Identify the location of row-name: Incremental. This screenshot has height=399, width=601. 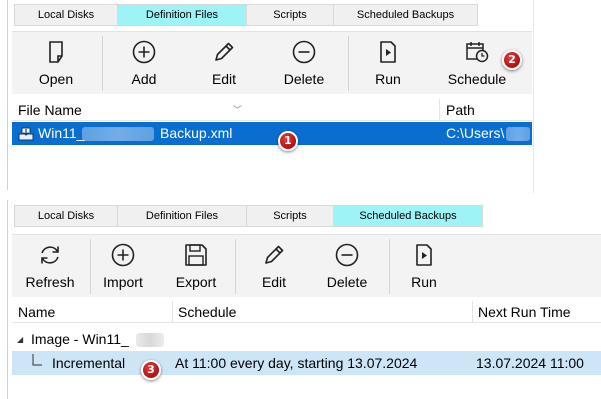
(89, 363).